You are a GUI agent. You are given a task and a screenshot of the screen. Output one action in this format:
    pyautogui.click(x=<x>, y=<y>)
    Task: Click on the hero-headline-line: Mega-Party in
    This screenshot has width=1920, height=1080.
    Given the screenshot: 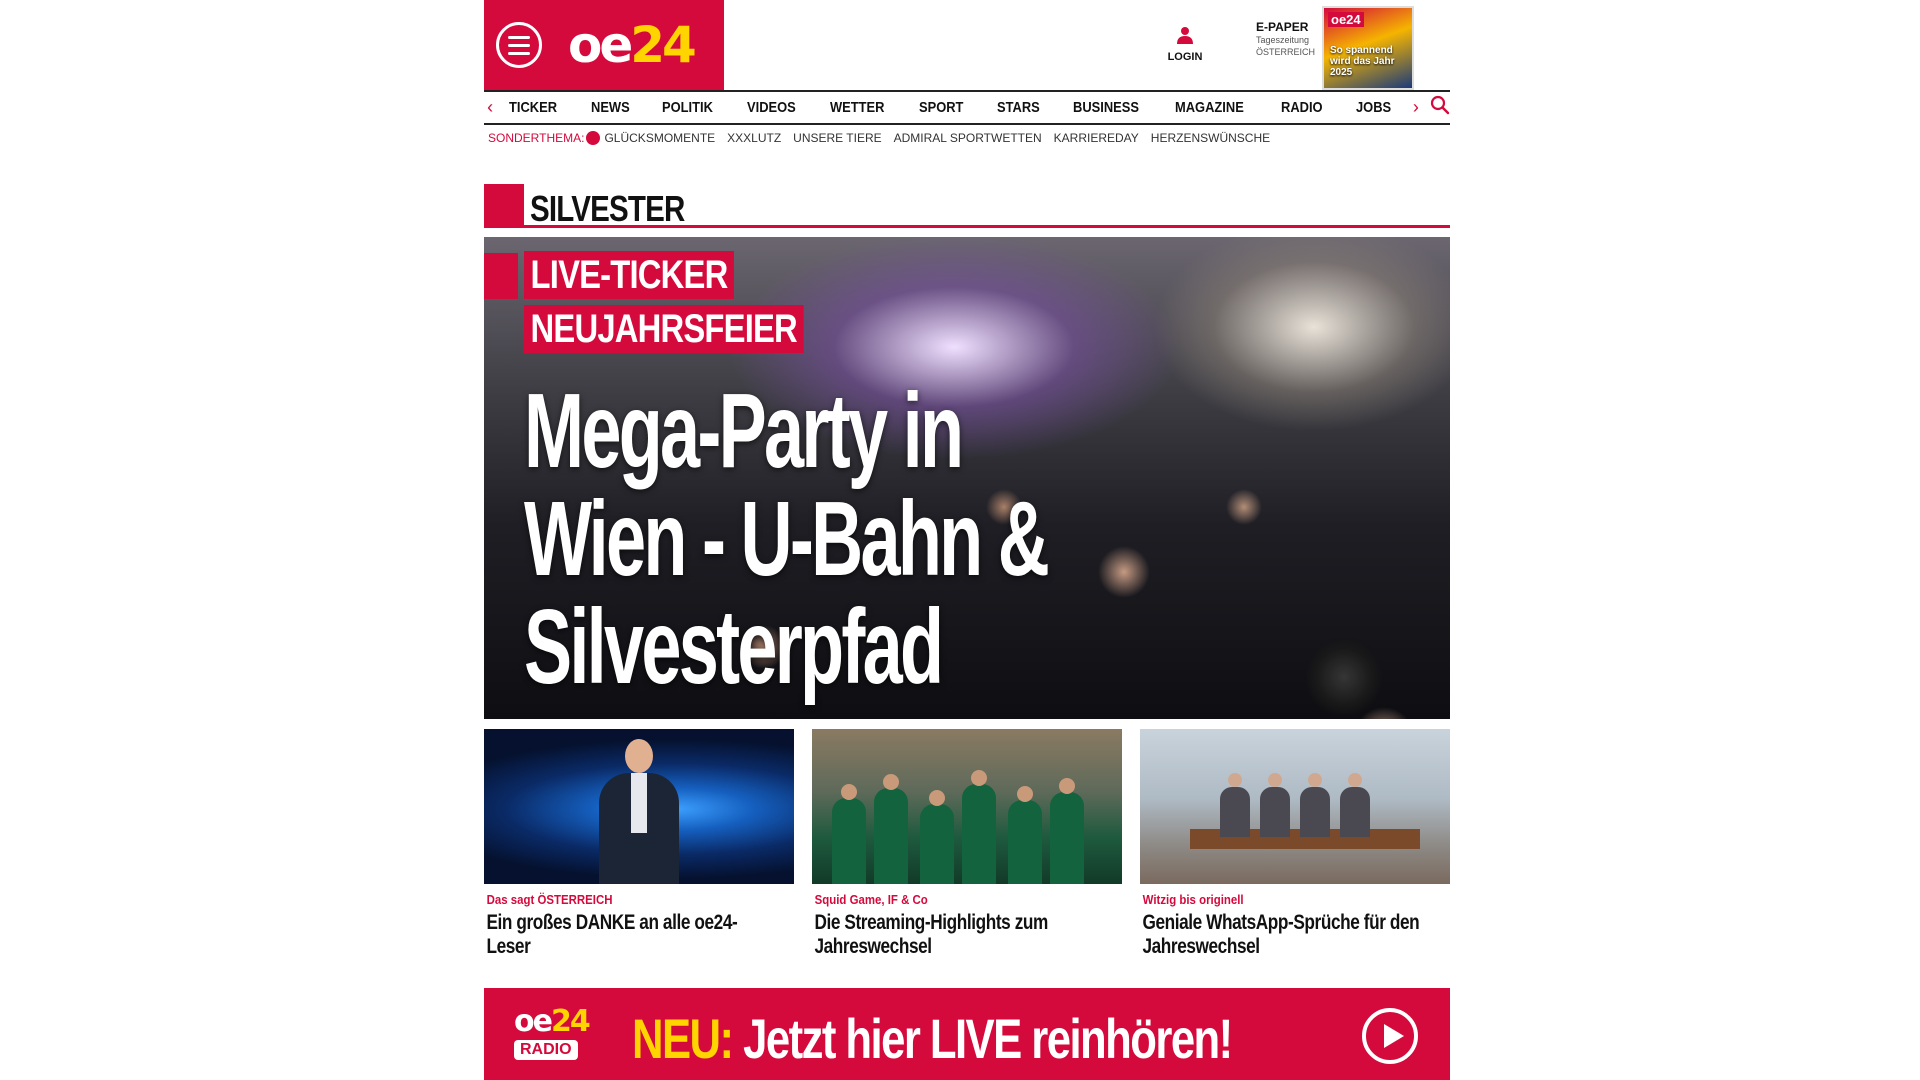 What is the action you would take?
    pyautogui.click(x=744, y=431)
    